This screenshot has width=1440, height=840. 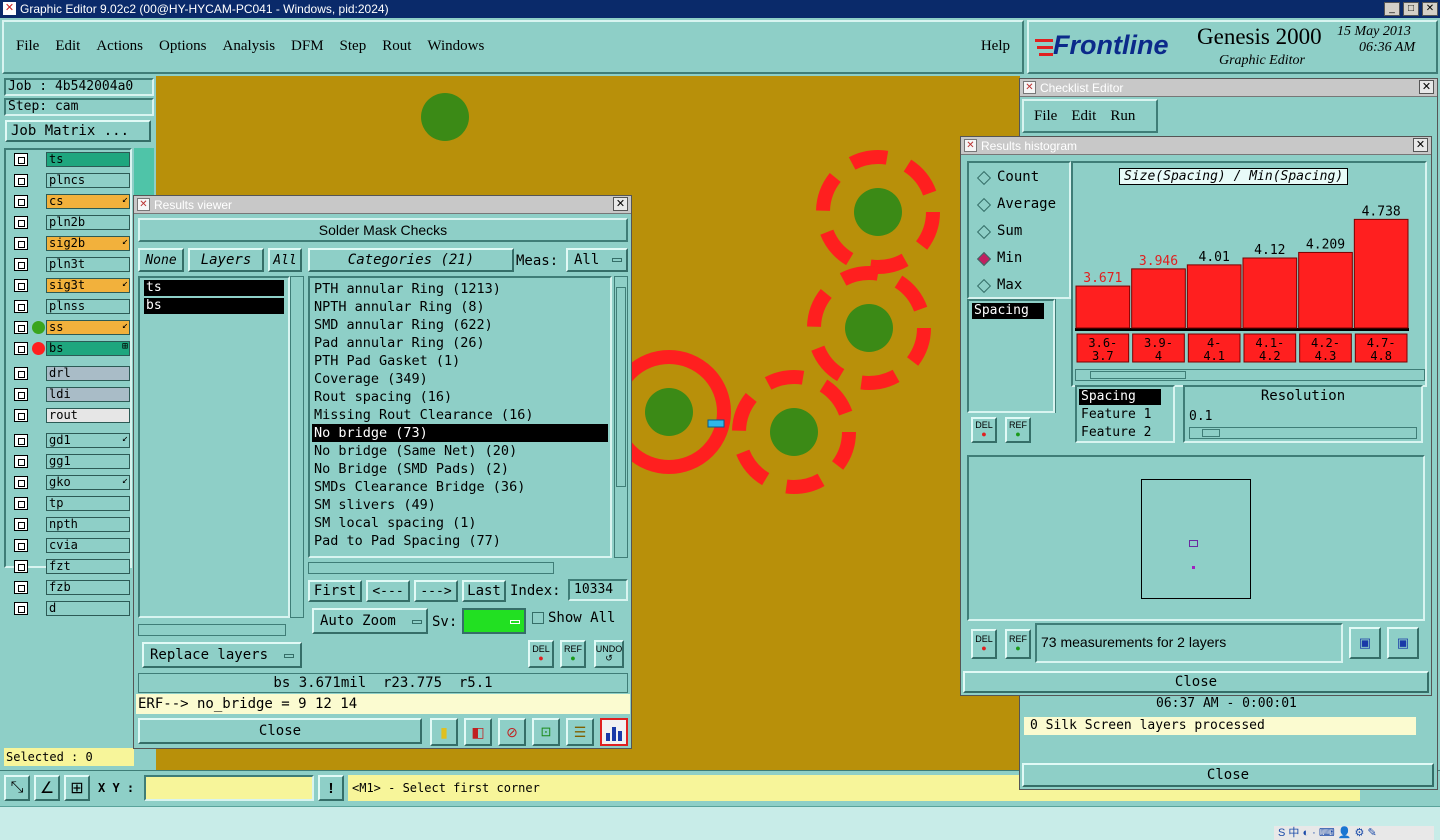 What do you see at coordinates (353, 46) in the screenshot?
I see `menu-step: Step` at bounding box center [353, 46].